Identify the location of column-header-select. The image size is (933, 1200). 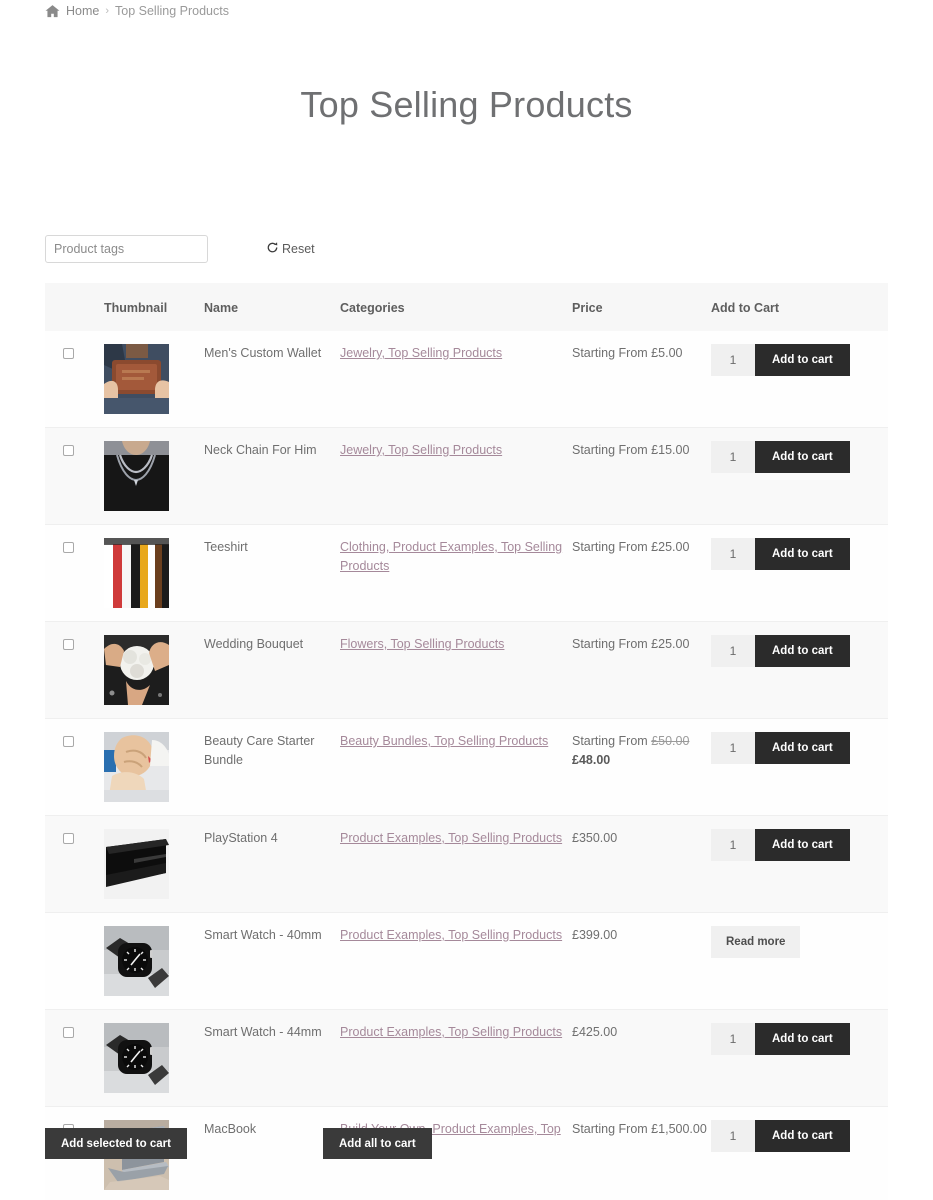
(74, 307).